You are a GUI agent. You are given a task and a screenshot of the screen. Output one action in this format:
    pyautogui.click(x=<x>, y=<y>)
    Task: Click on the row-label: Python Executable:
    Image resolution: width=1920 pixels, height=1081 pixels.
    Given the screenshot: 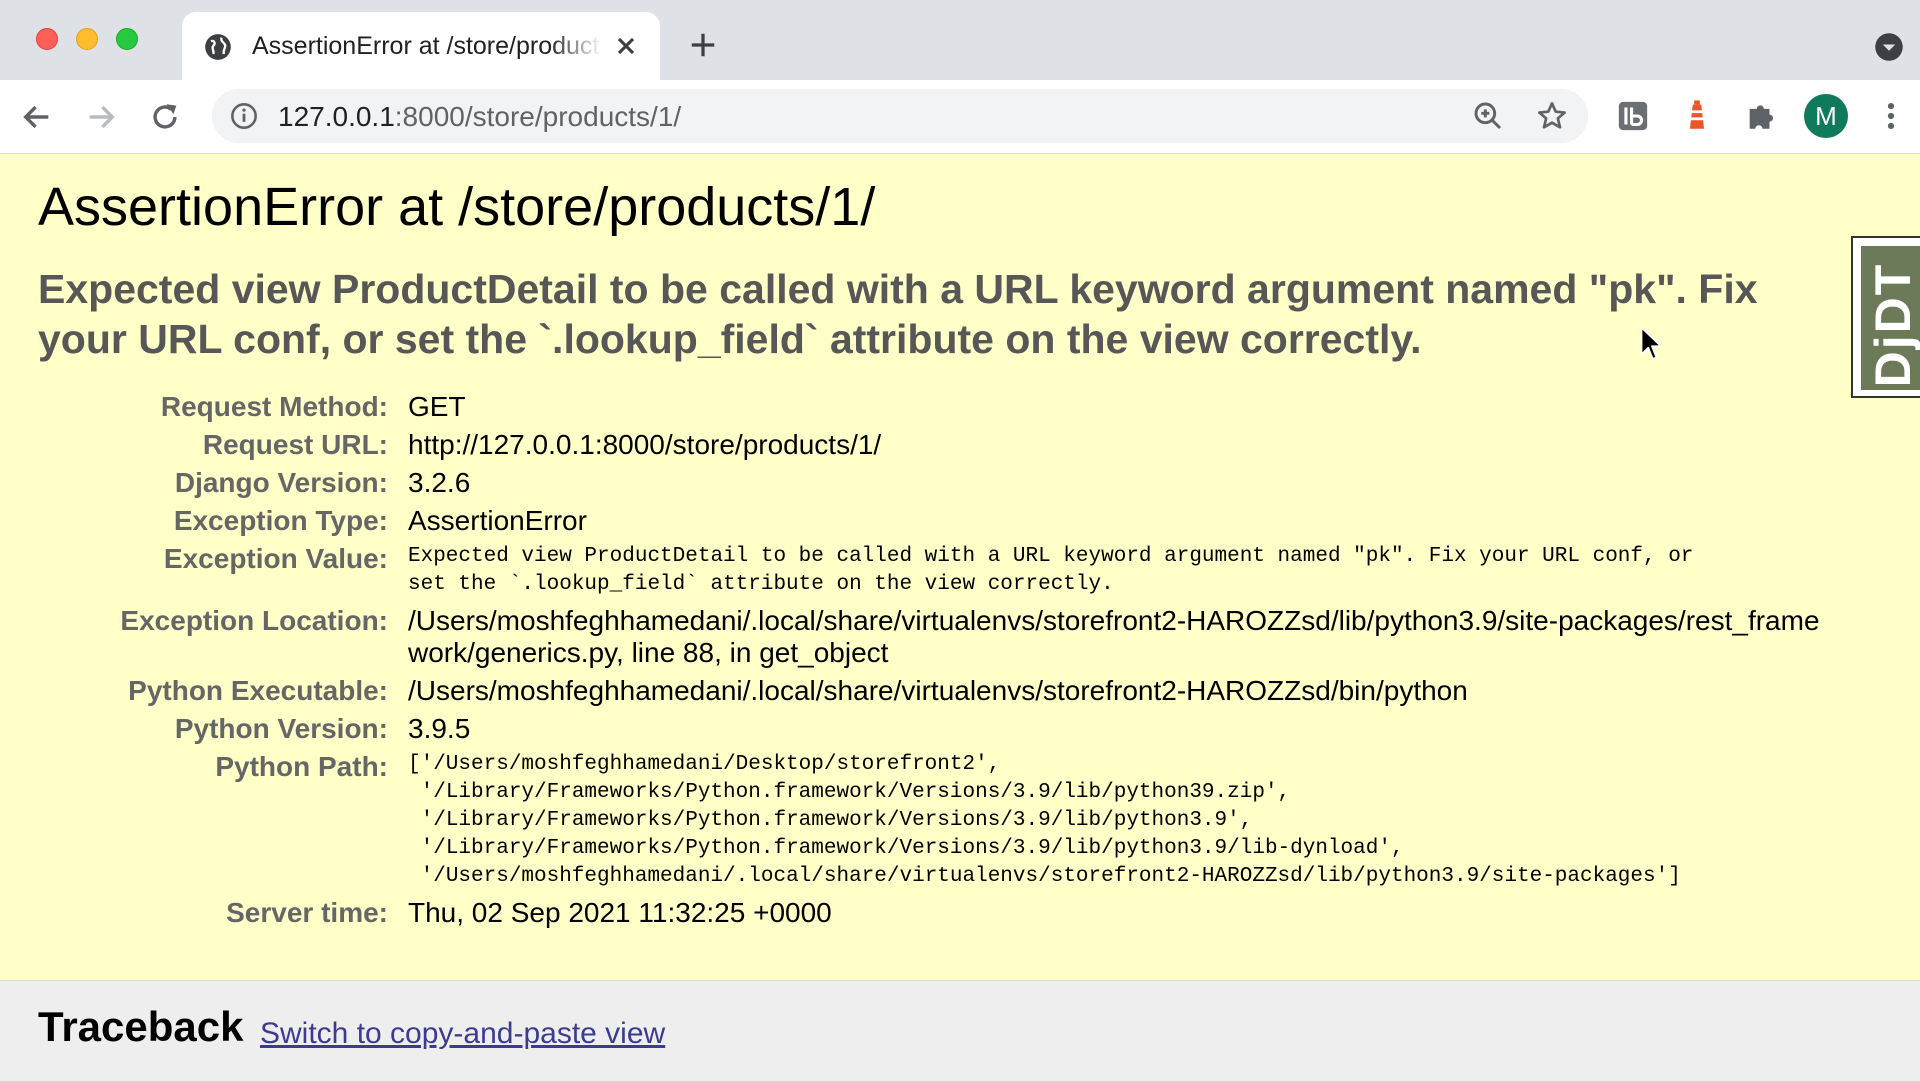 What is the action you would take?
    pyautogui.click(x=258, y=690)
    